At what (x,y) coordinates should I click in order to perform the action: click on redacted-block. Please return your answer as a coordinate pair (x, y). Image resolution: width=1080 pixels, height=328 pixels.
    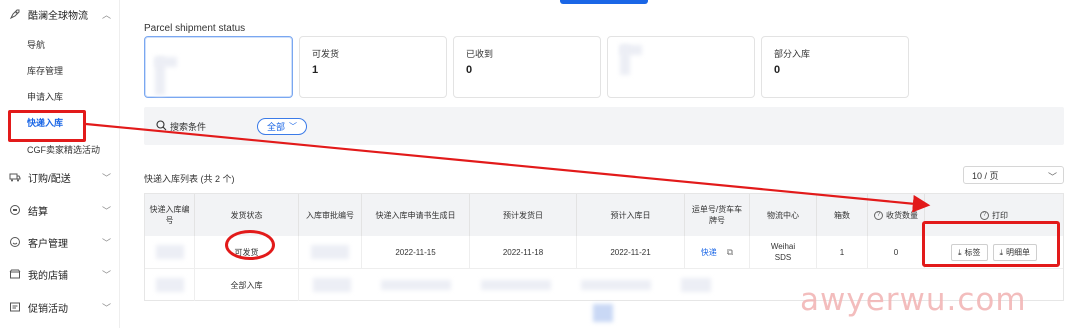
    Looking at the image, I should click on (603, 313).